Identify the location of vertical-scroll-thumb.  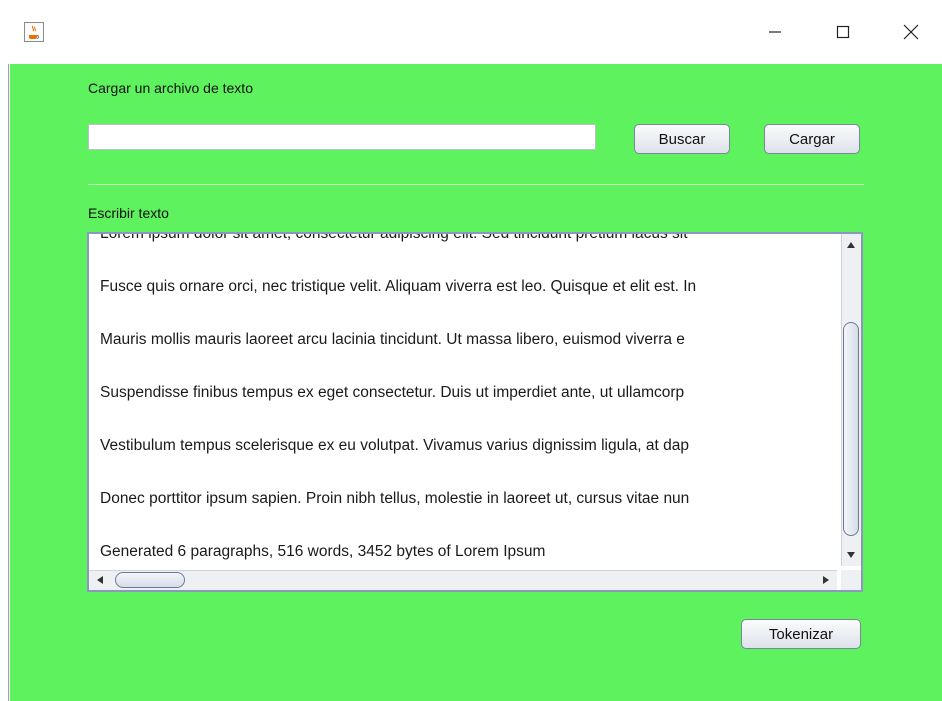
(851, 429).